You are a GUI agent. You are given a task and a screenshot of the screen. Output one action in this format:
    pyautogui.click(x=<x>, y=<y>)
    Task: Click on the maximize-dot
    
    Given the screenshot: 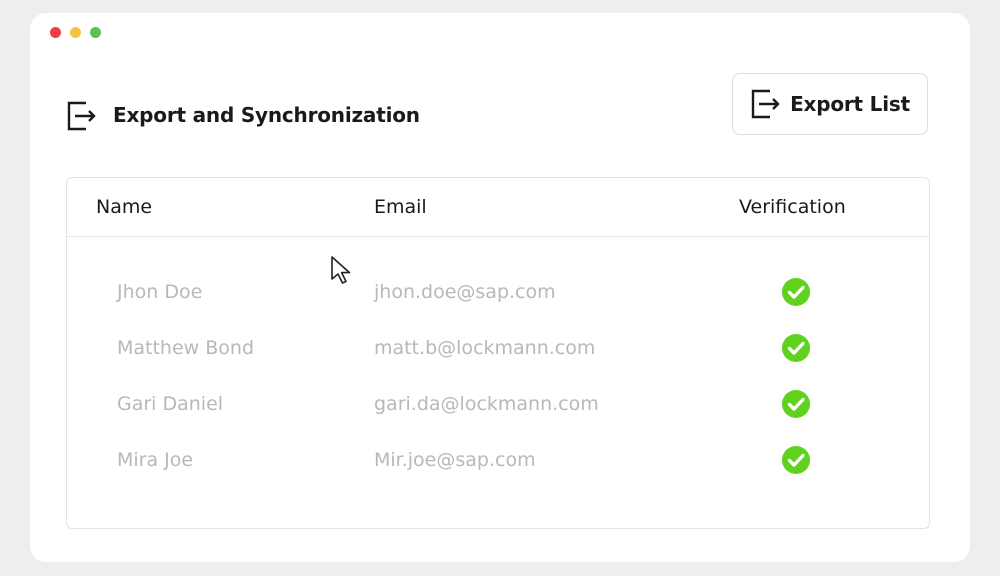 What is the action you would take?
    pyautogui.click(x=95, y=32)
    